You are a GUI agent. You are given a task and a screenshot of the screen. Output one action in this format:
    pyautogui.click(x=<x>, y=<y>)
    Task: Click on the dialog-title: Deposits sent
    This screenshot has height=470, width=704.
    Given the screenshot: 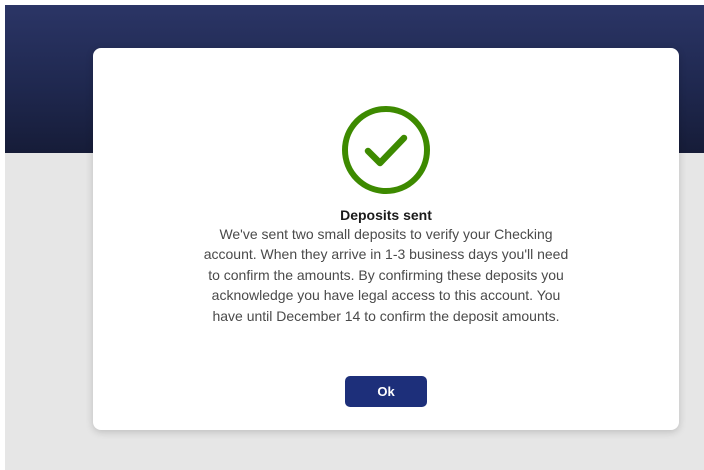 What is the action you would take?
    pyautogui.click(x=386, y=215)
    